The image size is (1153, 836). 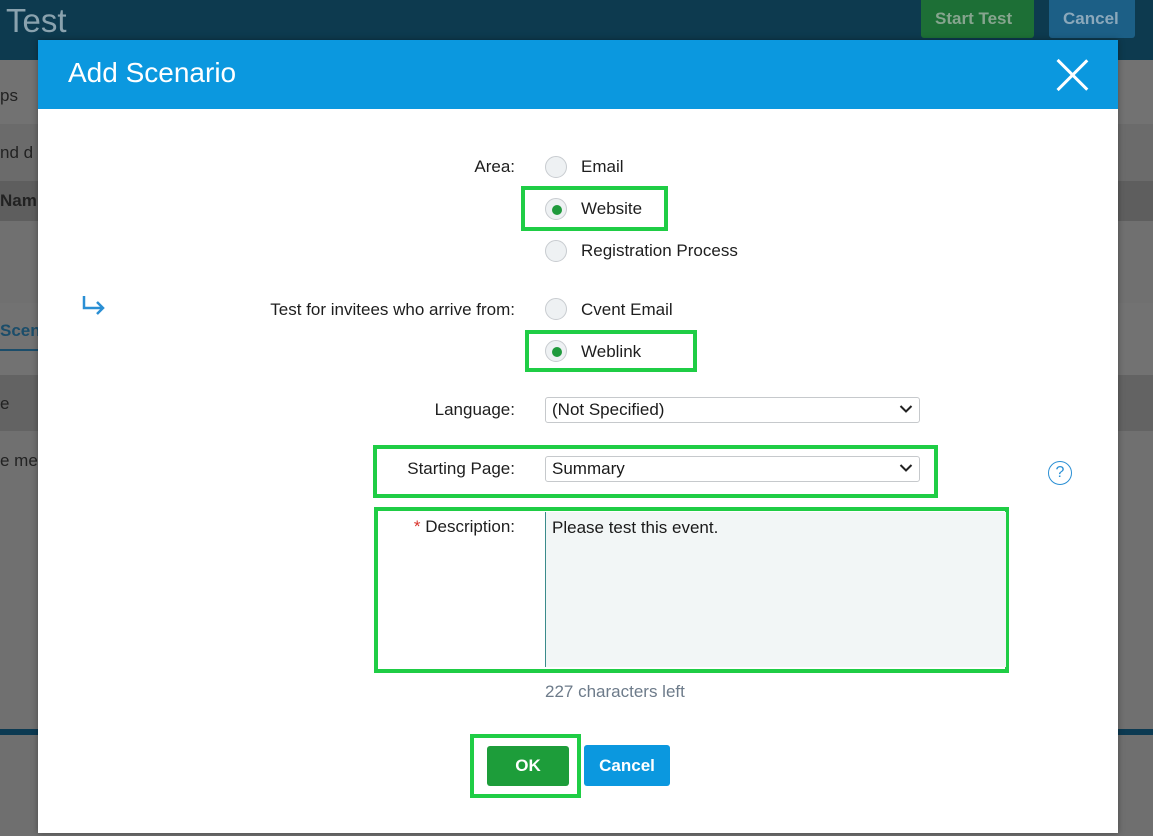 I want to click on bg-text: e me, so click(x=19, y=460).